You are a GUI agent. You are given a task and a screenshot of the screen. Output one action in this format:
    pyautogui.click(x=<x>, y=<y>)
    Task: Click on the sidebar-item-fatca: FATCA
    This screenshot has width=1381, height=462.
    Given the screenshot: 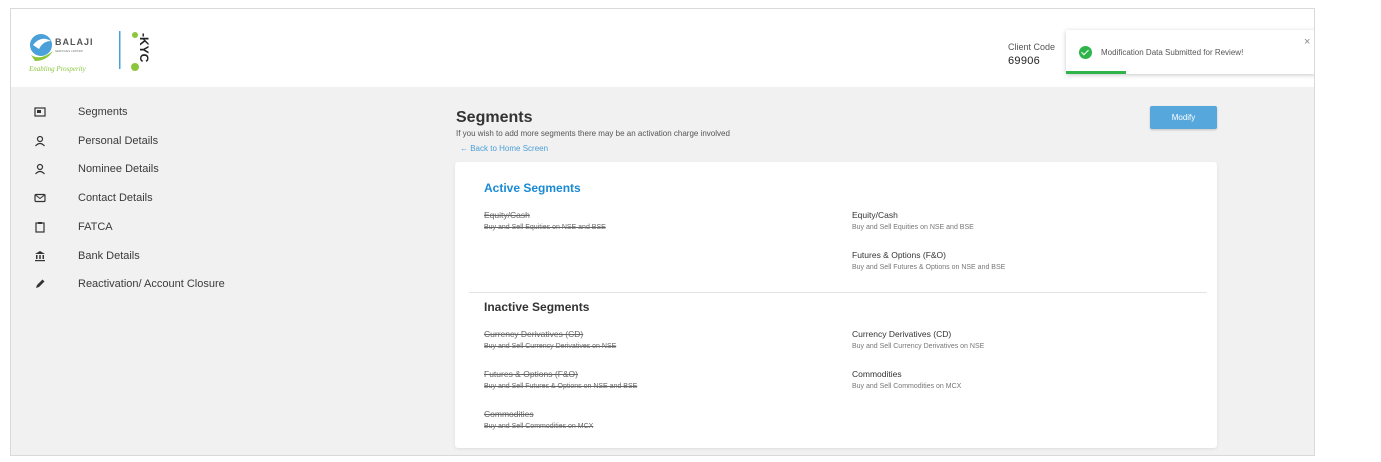 What is the action you would take?
    pyautogui.click(x=161, y=227)
    